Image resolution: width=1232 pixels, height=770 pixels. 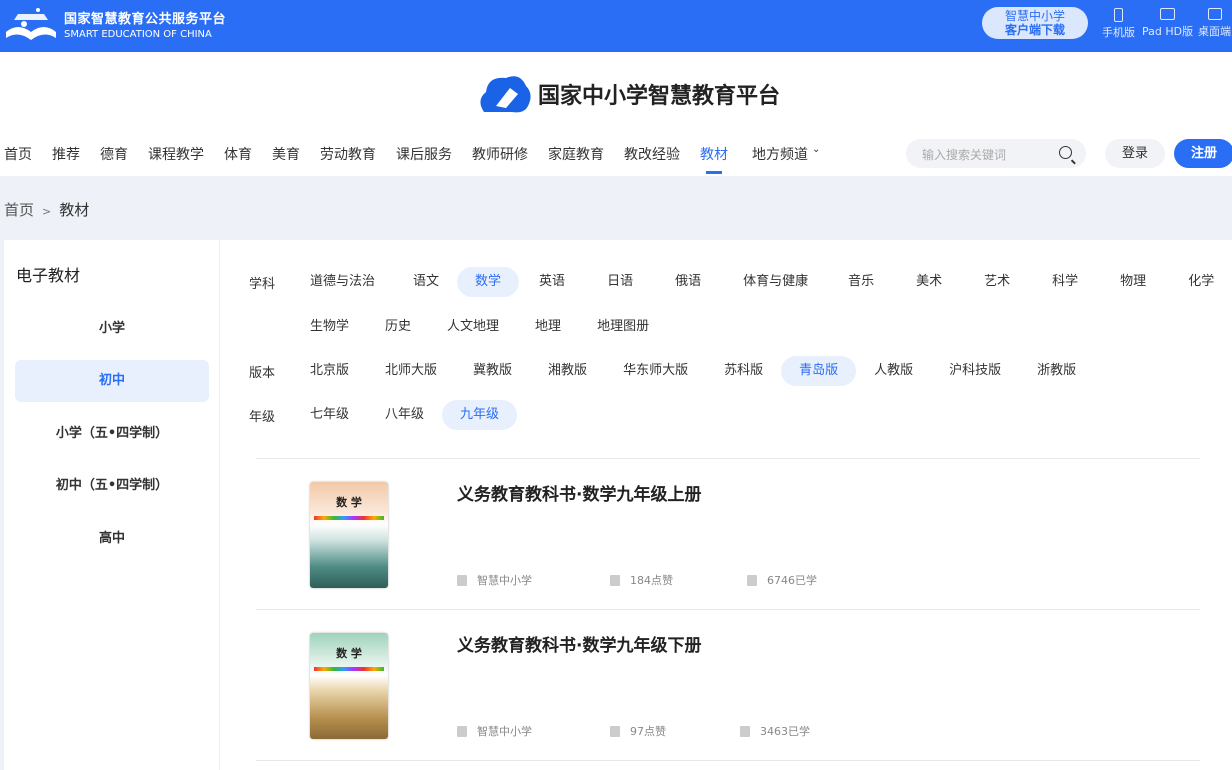 I want to click on nav-moral: 德育, so click(x=118, y=154).